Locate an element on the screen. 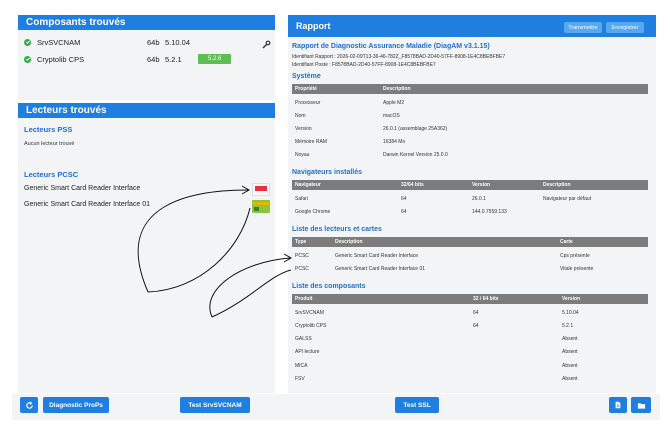 Image resolution: width=670 pixels, height=438 pixels. component-version: 5.10.04 is located at coordinates (178, 42).